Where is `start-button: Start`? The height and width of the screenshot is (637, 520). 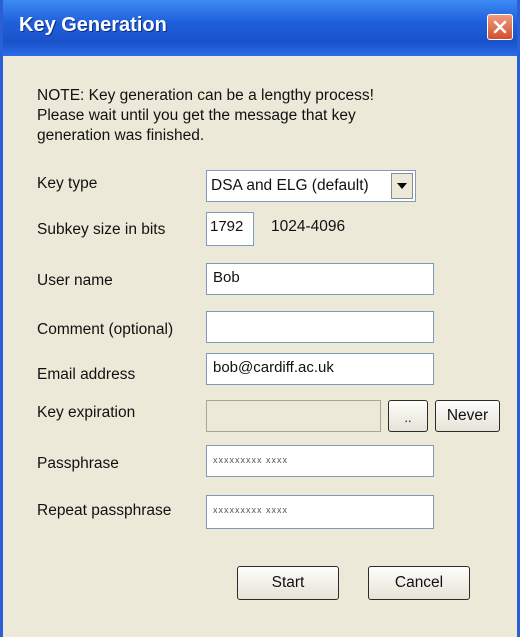
start-button: Start is located at coordinates (288, 583).